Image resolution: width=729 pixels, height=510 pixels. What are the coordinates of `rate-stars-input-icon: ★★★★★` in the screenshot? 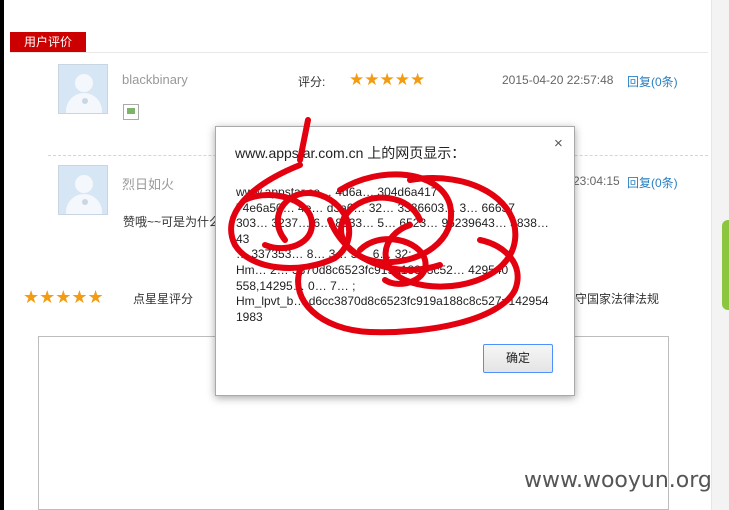 It's located at (63, 297).